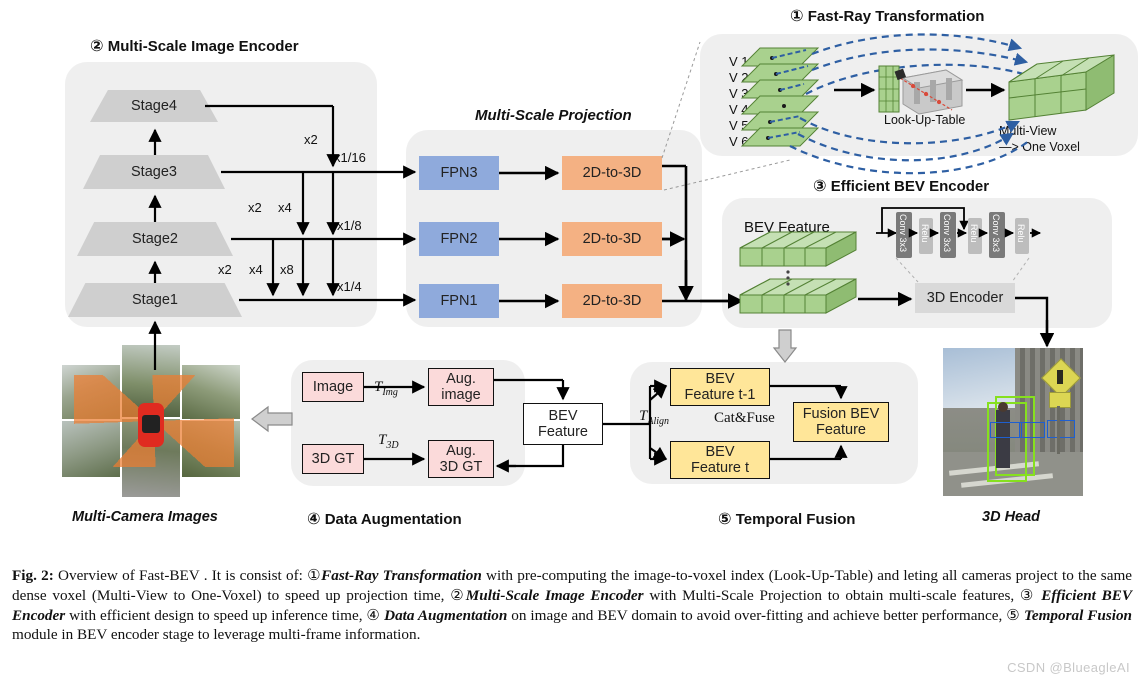 Image resolution: width=1140 pixels, height=687 pixels. What do you see at coordinates (1021, 233) in the screenshot?
I see `conv-block-5-label: Relu` at bounding box center [1021, 233].